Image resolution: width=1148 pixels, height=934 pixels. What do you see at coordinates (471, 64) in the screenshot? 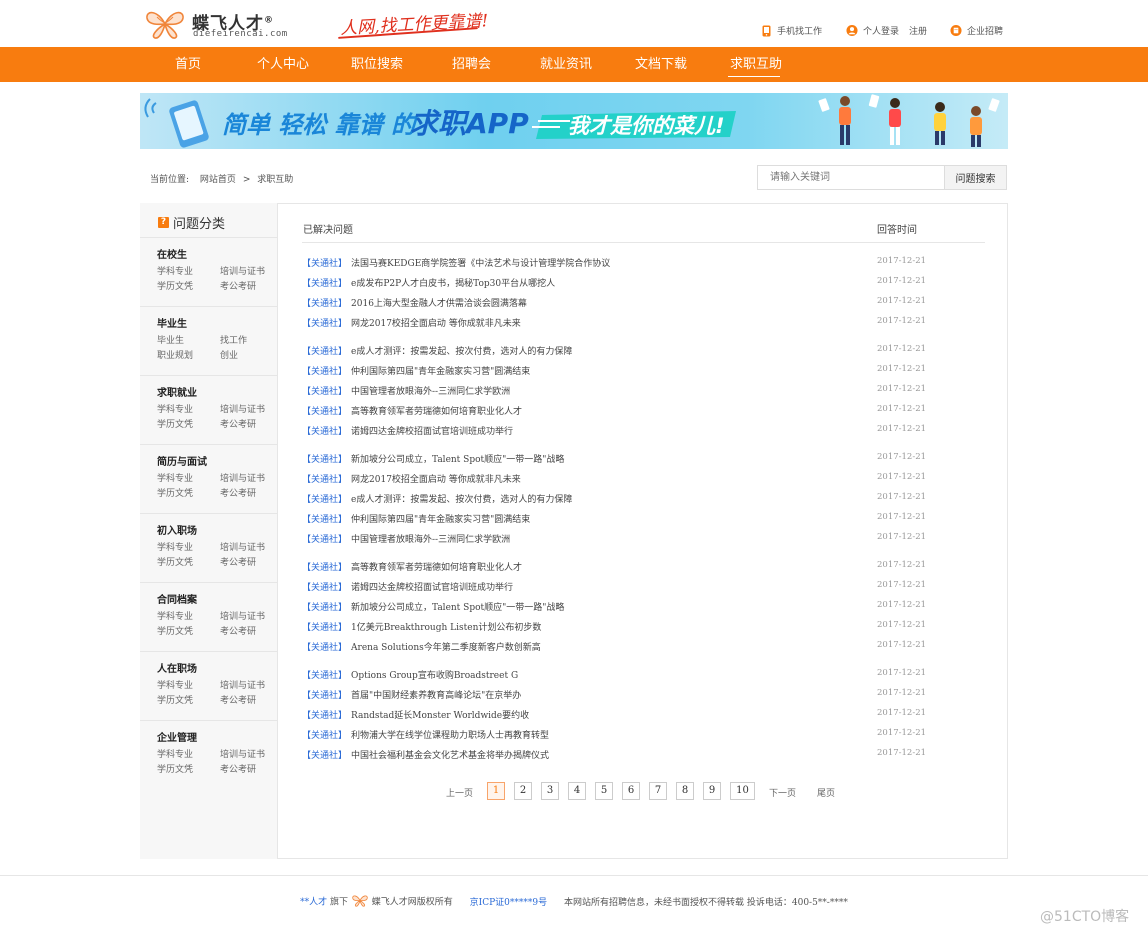
I see `nav-job-fair: 招聘会` at bounding box center [471, 64].